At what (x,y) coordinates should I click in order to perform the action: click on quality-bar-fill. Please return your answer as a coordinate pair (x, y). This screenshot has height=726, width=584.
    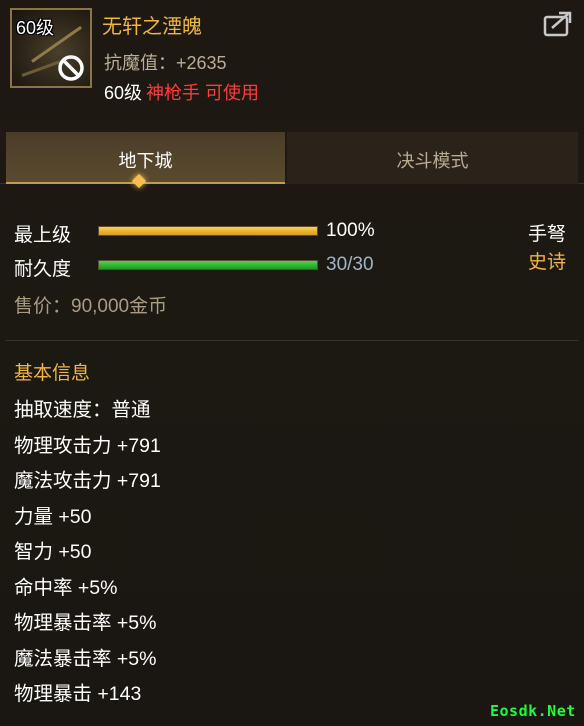
    Looking at the image, I should click on (208, 231).